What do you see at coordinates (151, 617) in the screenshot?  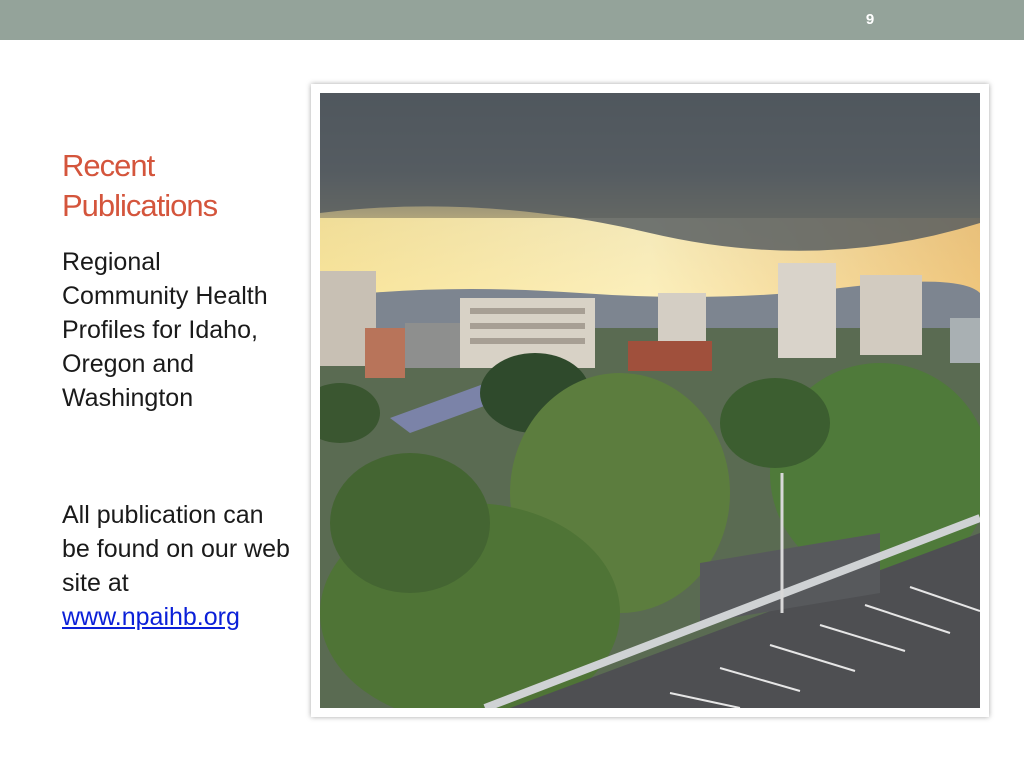 I see `website-link: www.npaihb.org` at bounding box center [151, 617].